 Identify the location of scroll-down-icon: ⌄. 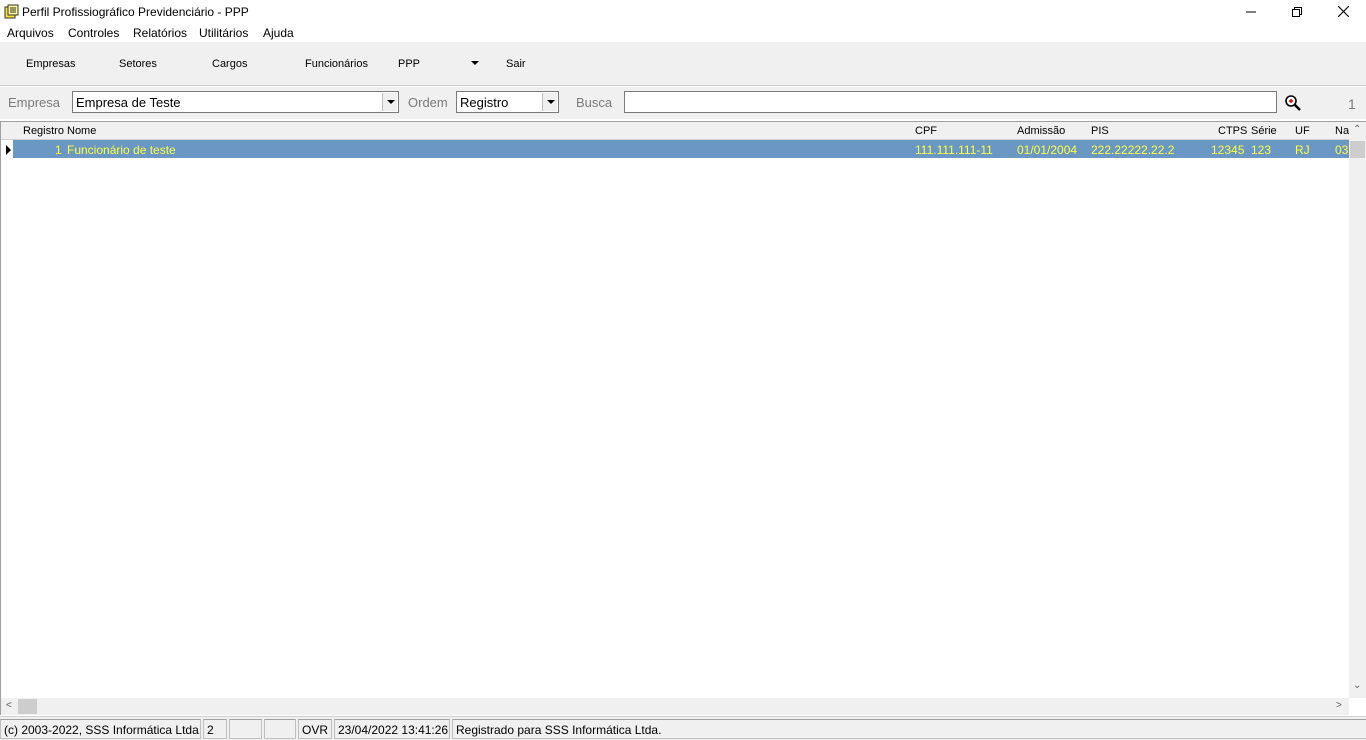
(1357, 685).